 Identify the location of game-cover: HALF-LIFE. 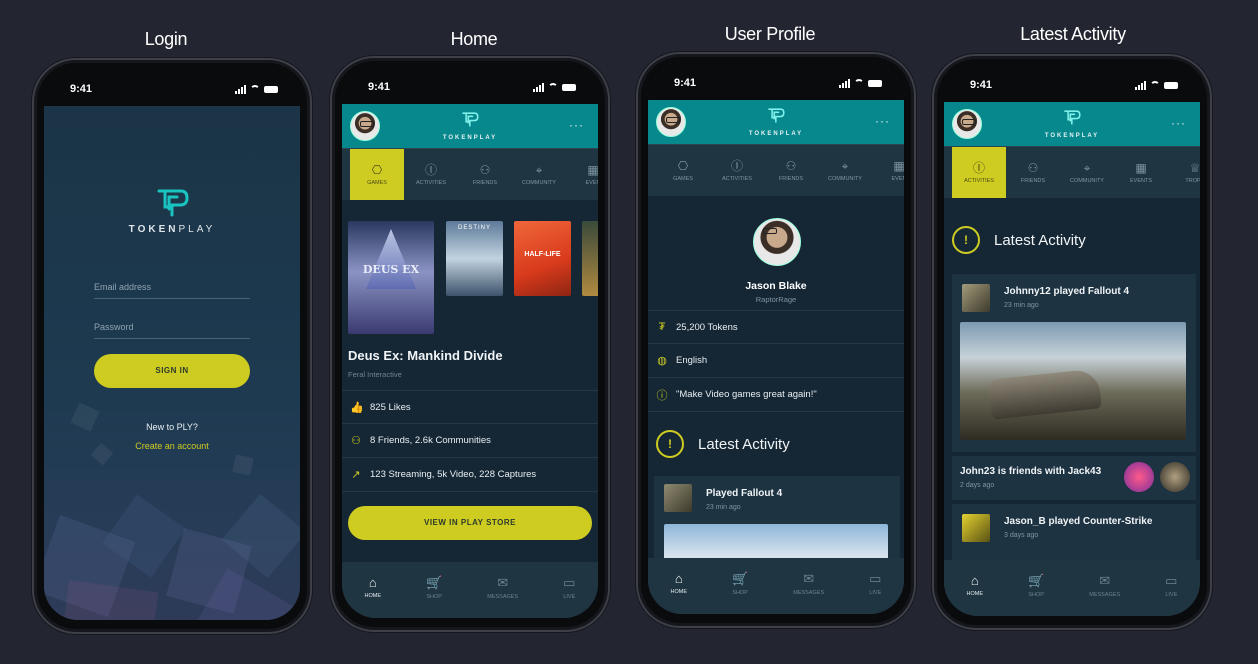
(542, 258).